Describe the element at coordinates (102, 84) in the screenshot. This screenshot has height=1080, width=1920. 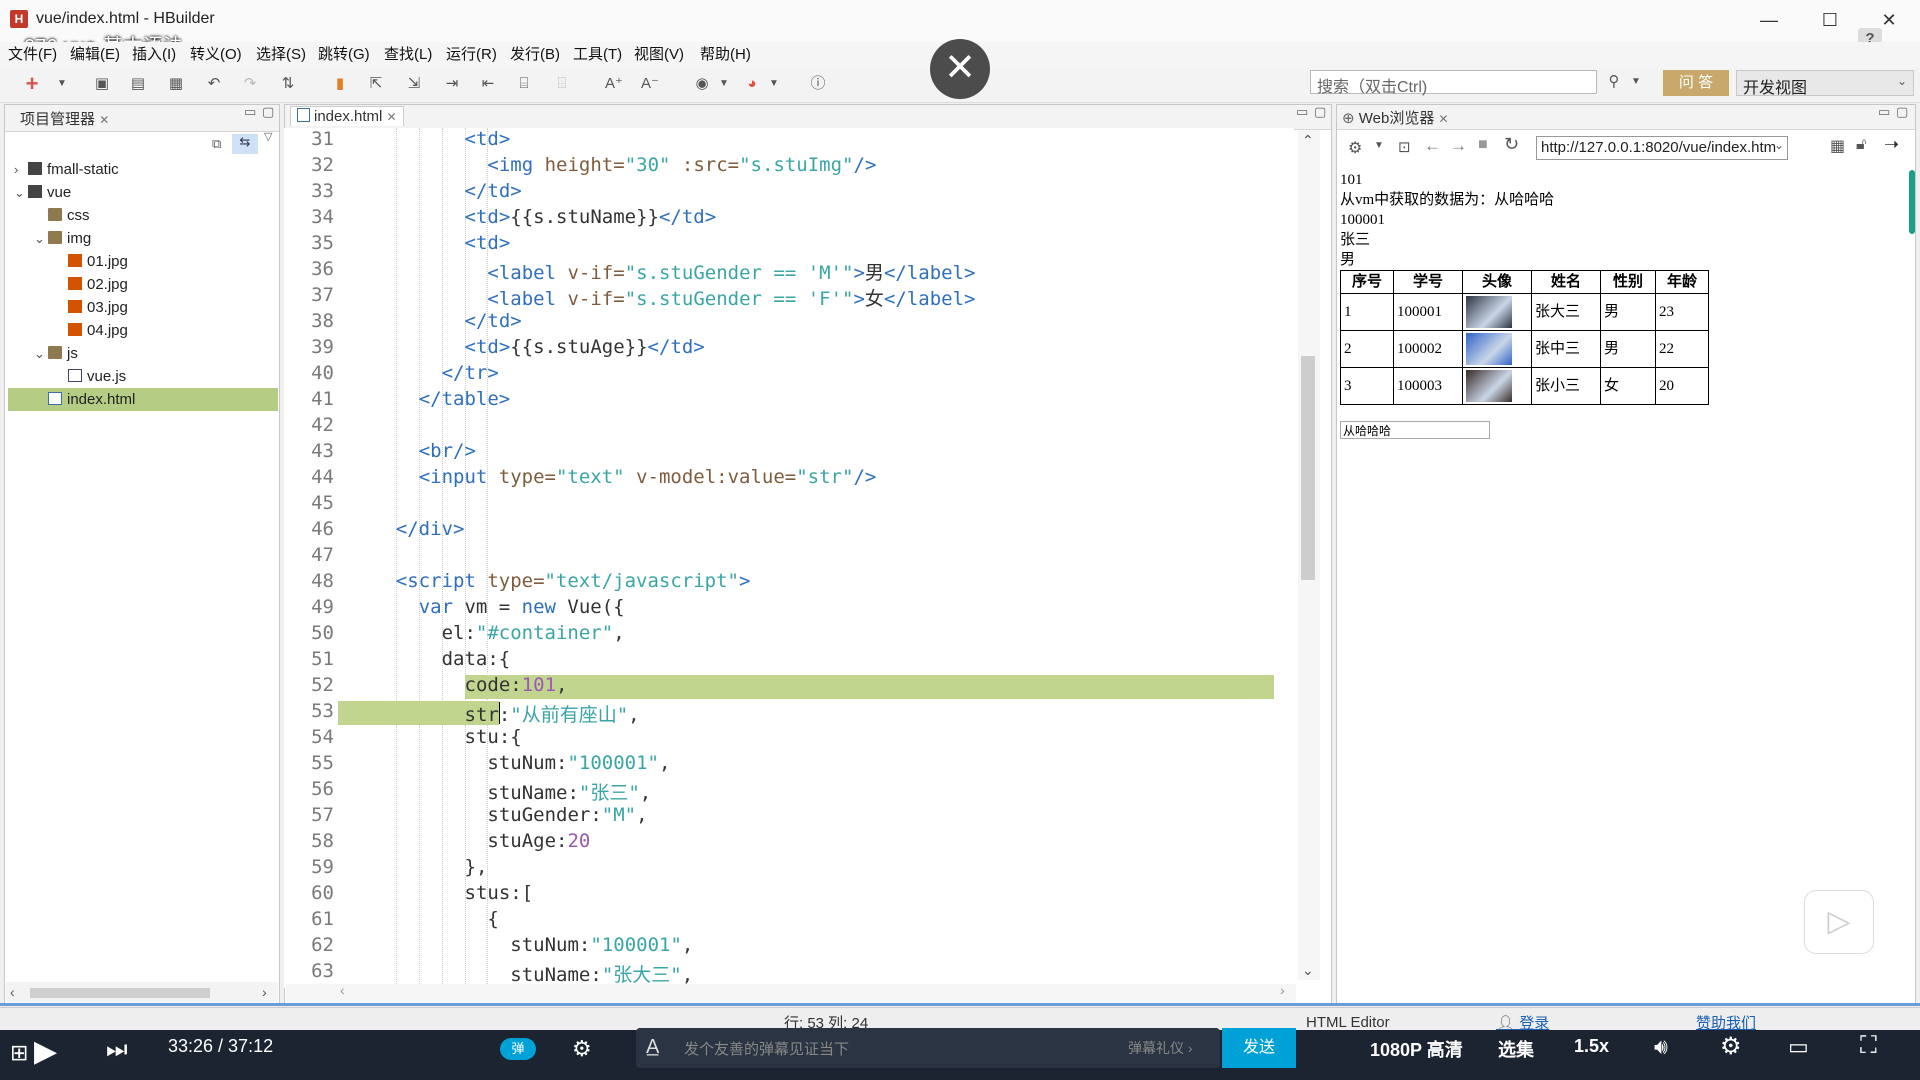
I see `save-icon: ▣` at that location.